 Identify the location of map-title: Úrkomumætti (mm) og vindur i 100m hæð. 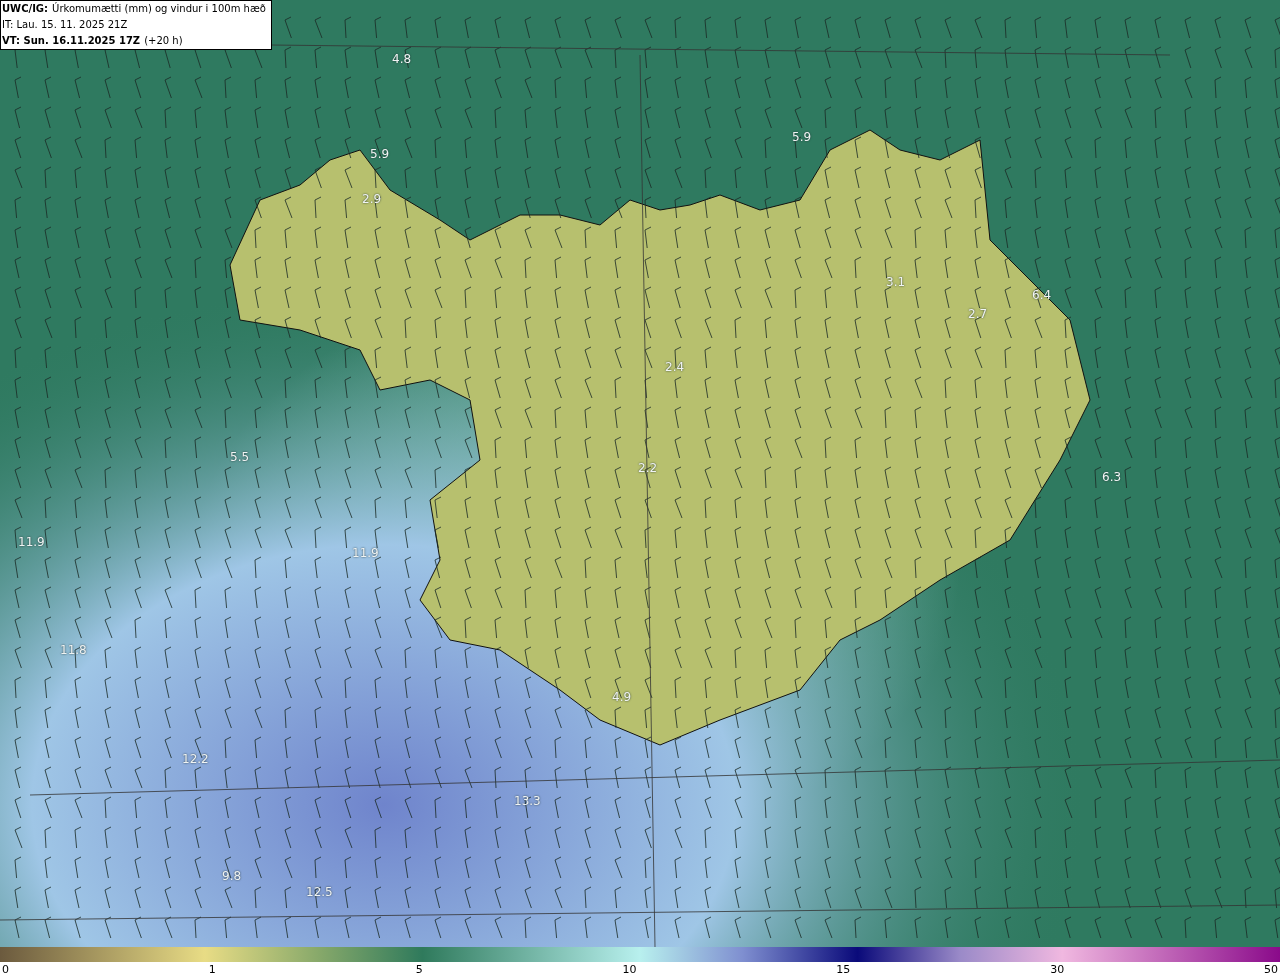
(159, 8).